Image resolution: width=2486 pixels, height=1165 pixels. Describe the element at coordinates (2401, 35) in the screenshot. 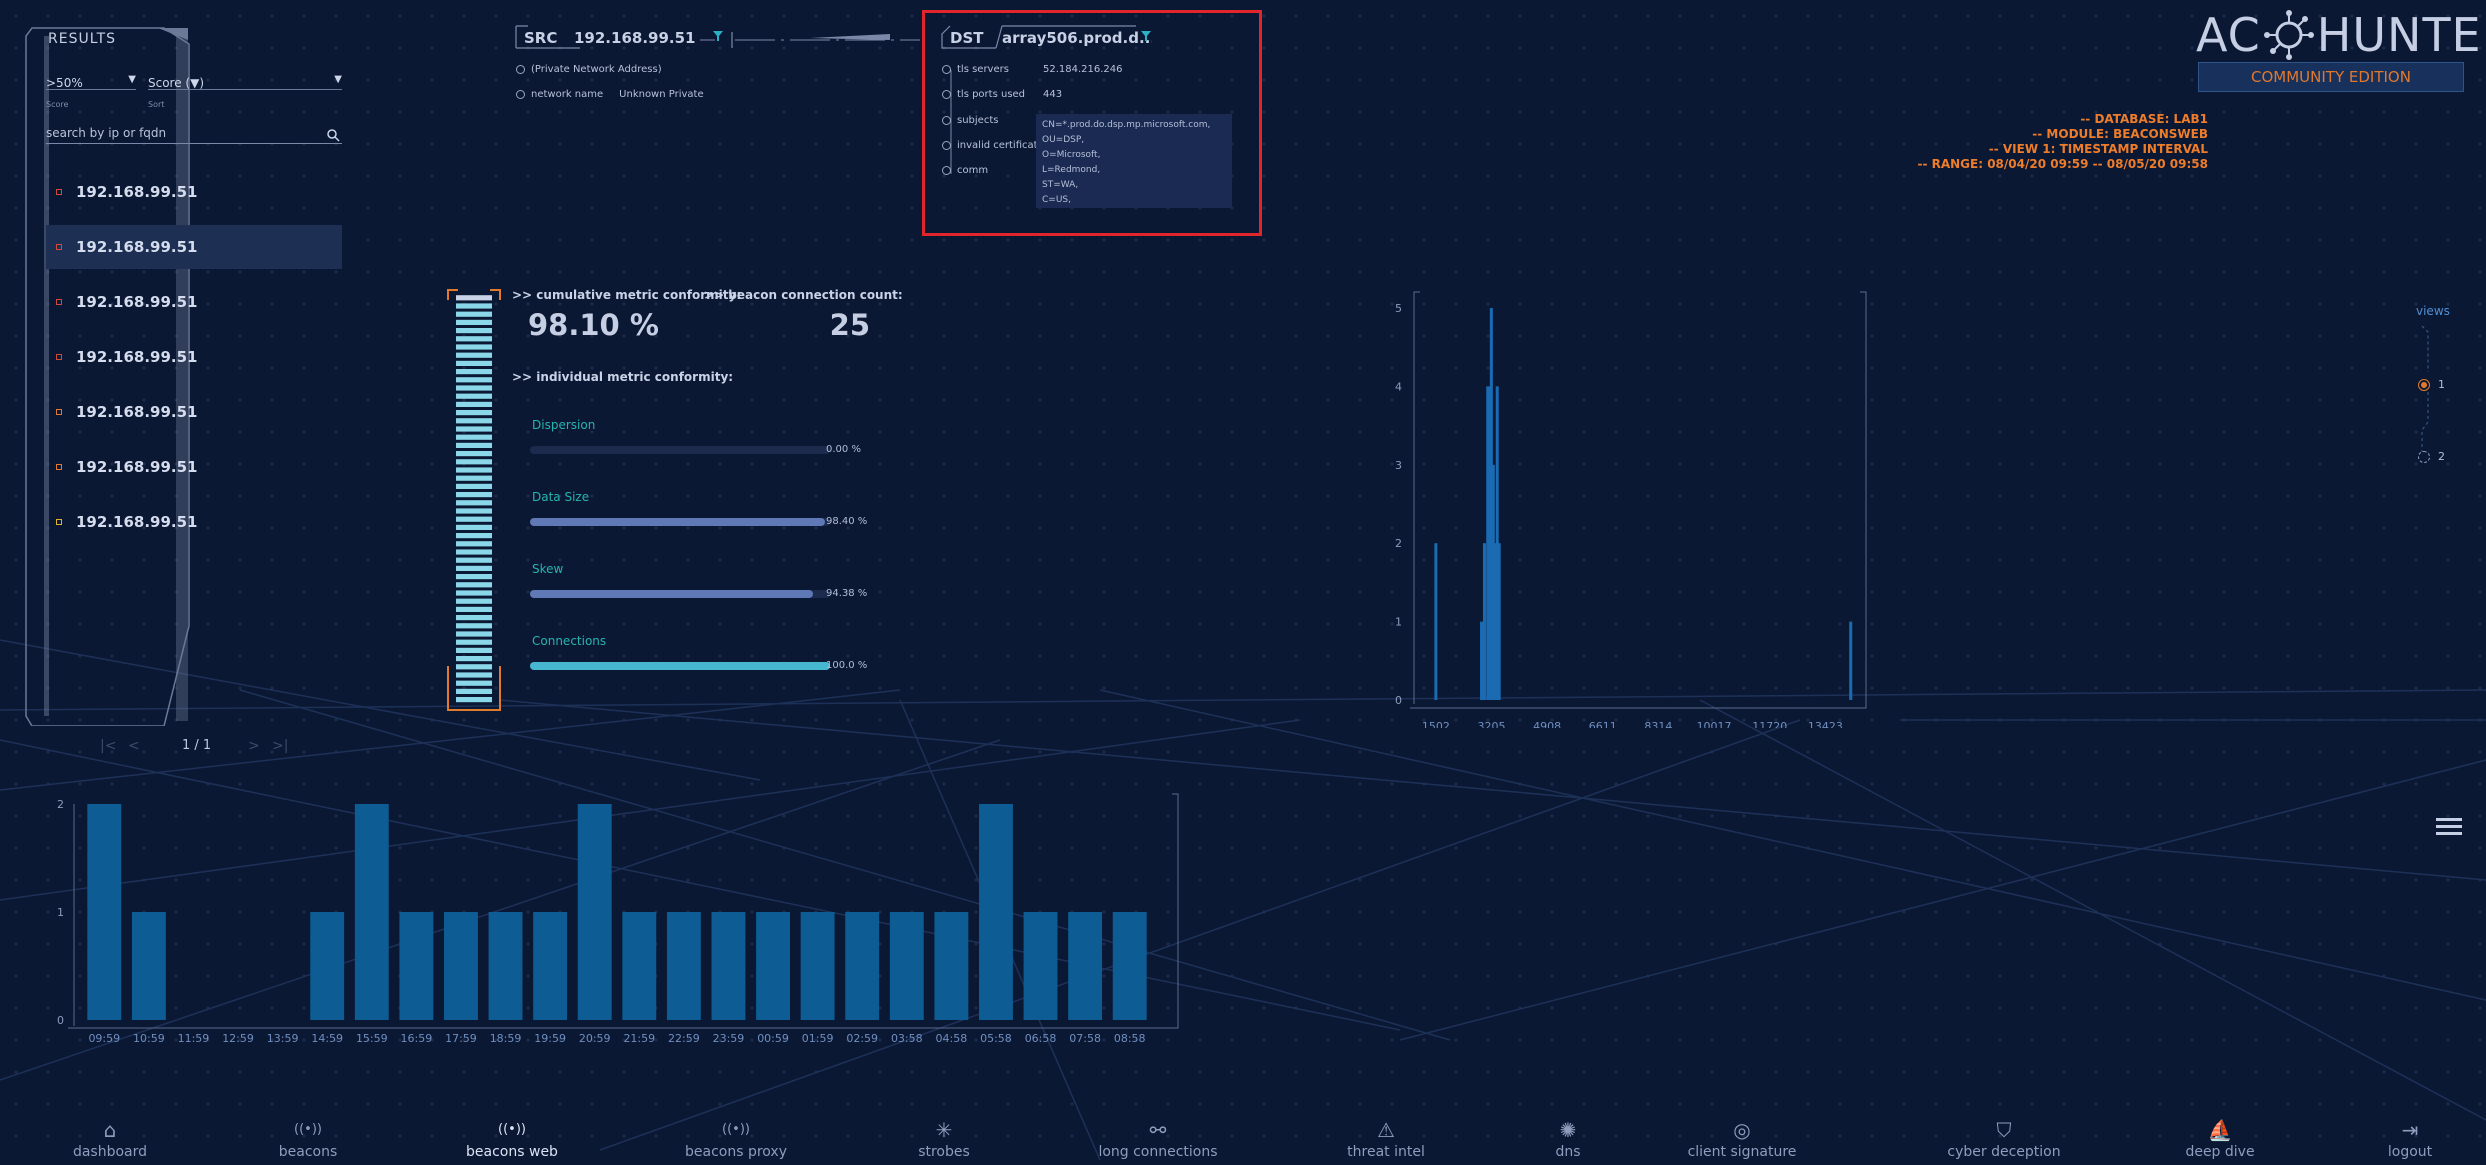

I see `logo-text-right: HUNTER` at that location.